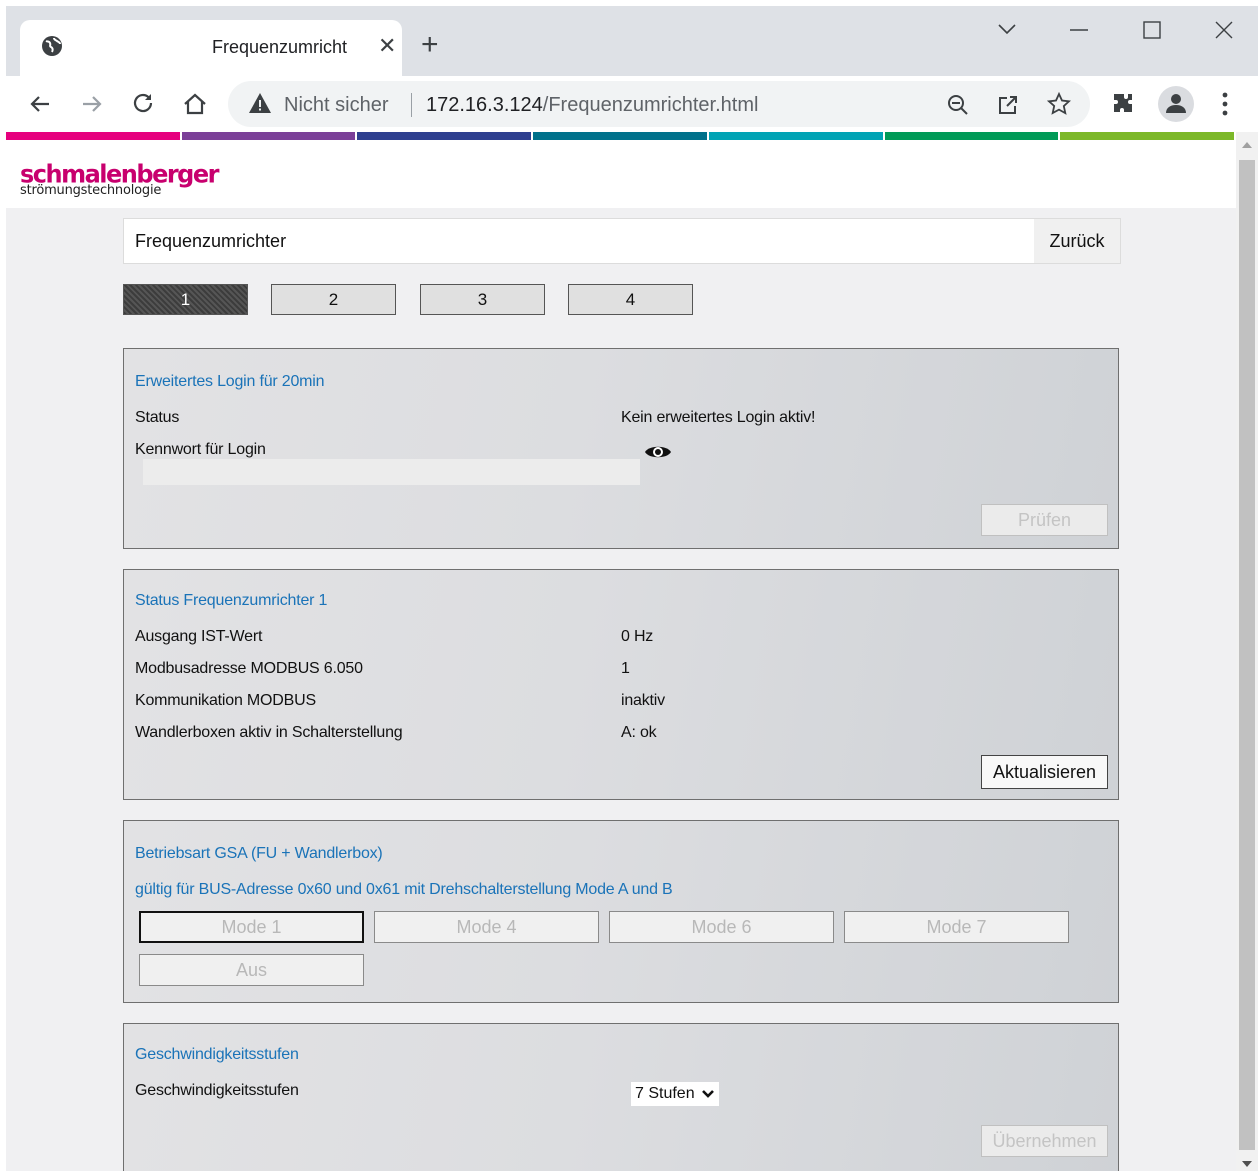  Describe the element at coordinates (333, 299) in the screenshot. I see `tab-2: 2` at that location.